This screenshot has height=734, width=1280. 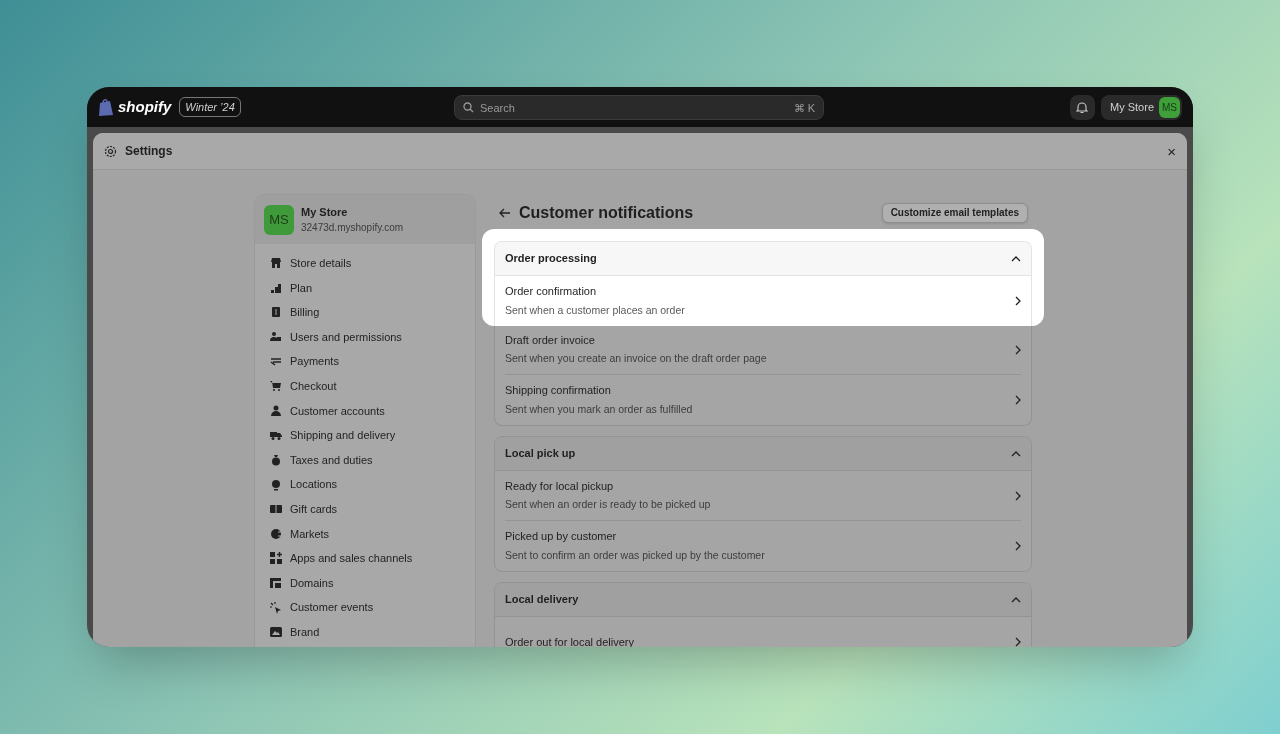 What do you see at coordinates (352, 228) in the screenshot?
I see `store-domain: 32473d.myshopify.com` at bounding box center [352, 228].